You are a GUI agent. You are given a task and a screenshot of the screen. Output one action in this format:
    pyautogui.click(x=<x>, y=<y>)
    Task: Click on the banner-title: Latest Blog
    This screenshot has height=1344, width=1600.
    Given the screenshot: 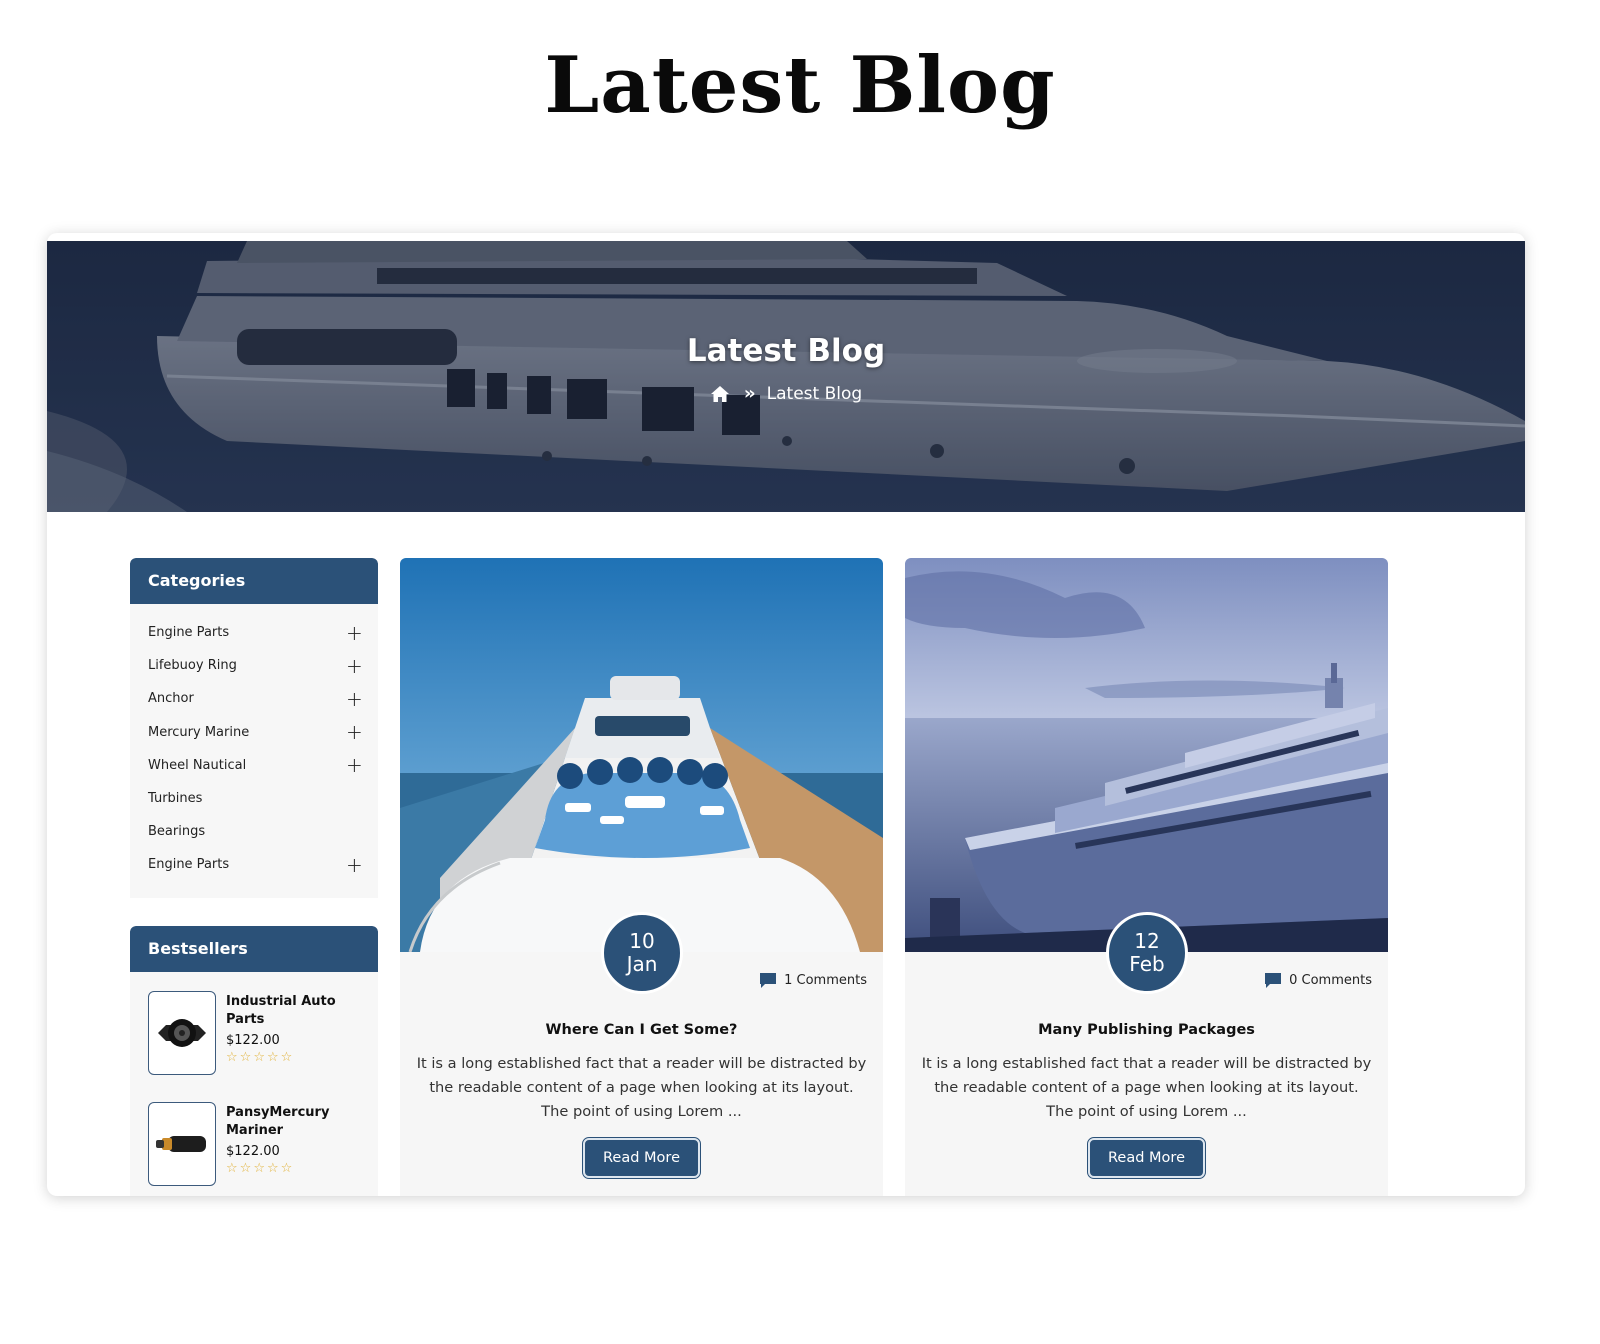 What is the action you would take?
    pyautogui.click(x=786, y=351)
    